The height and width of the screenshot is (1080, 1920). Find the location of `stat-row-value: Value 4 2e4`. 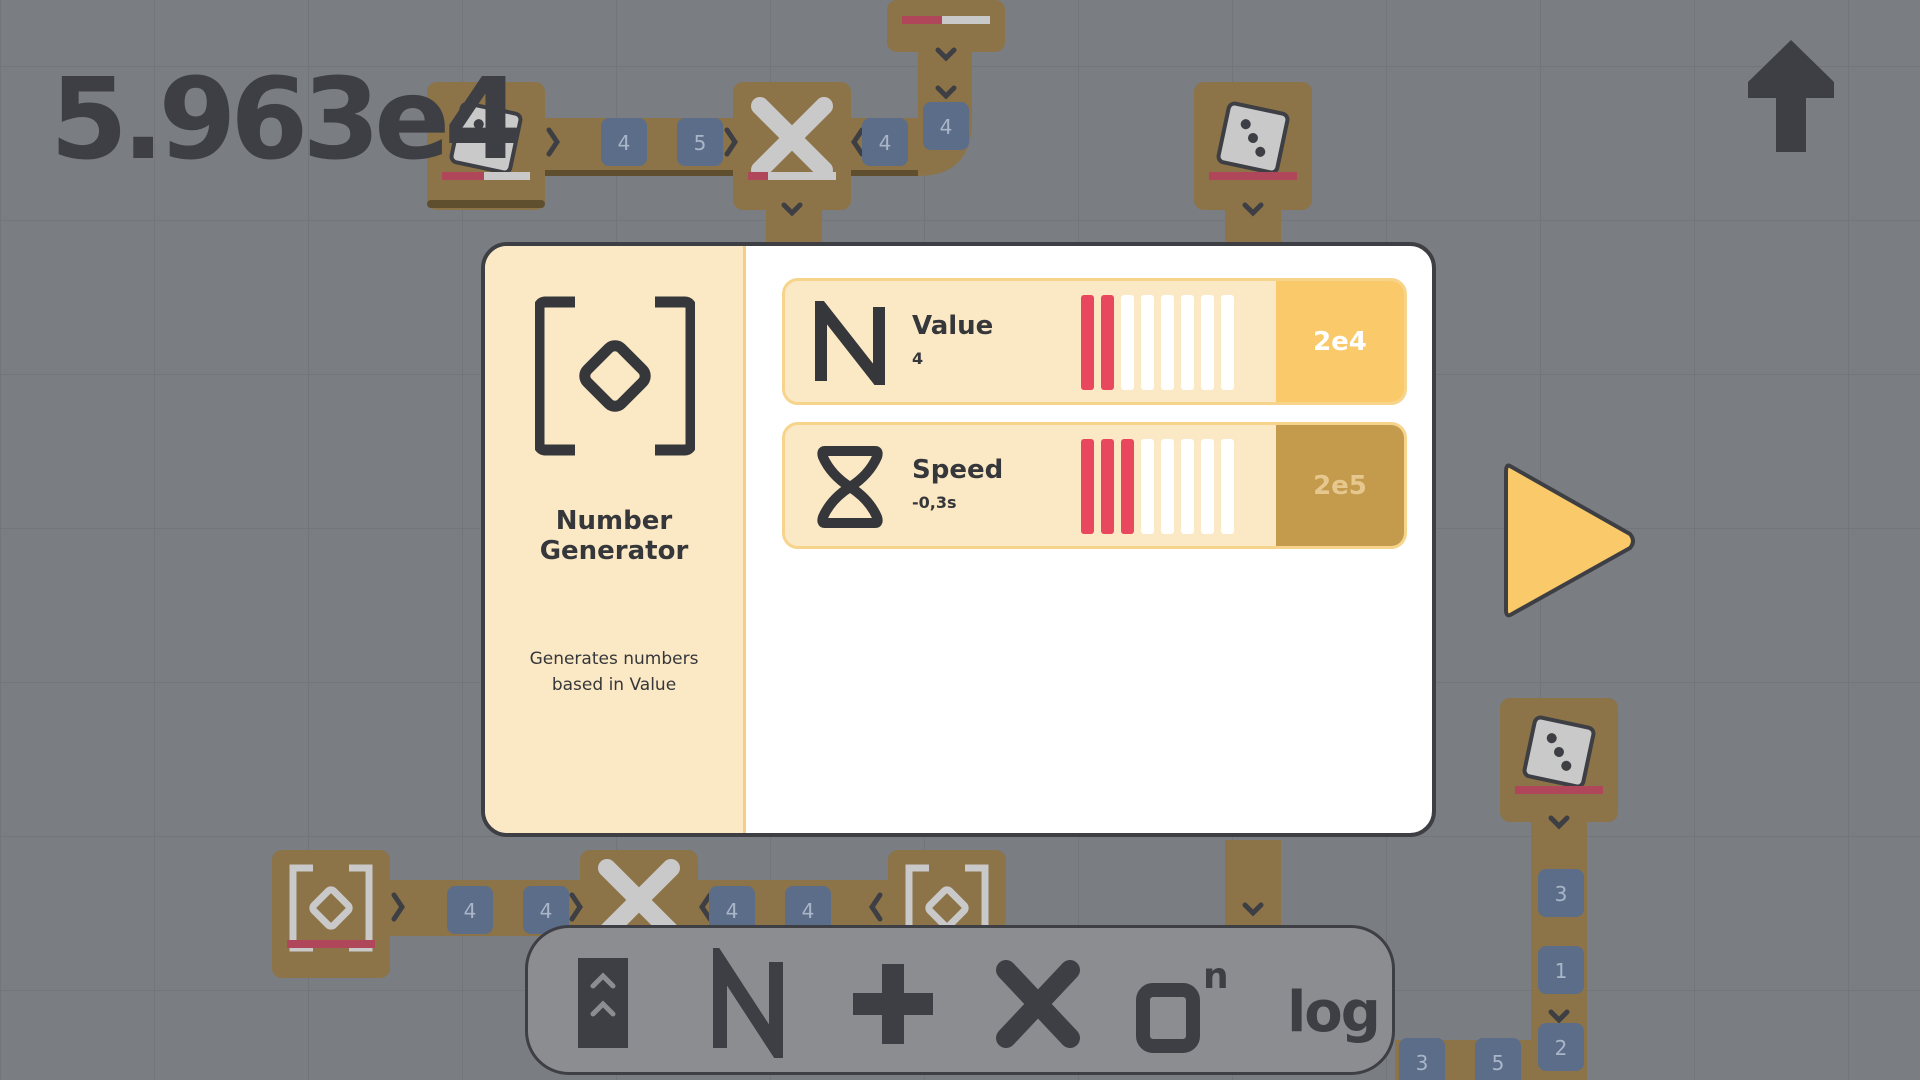

stat-row-value: Value 4 2e4 is located at coordinates (1094, 341).